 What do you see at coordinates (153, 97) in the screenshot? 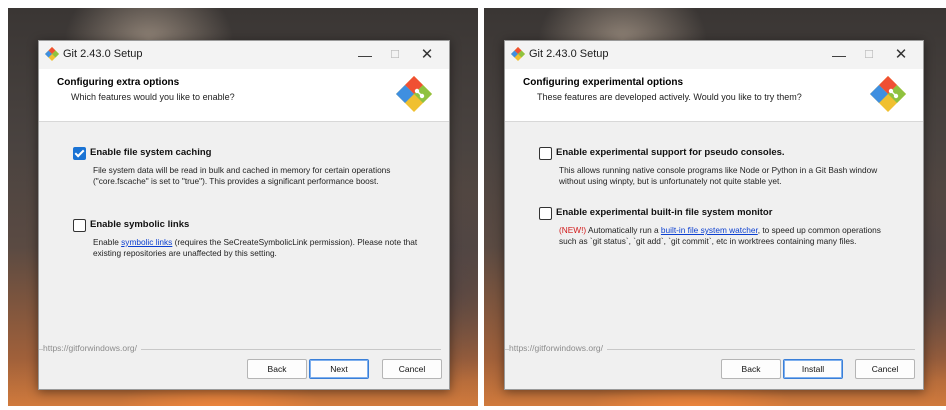
I see `page-subtitle: Which features would you like to enable?` at bounding box center [153, 97].